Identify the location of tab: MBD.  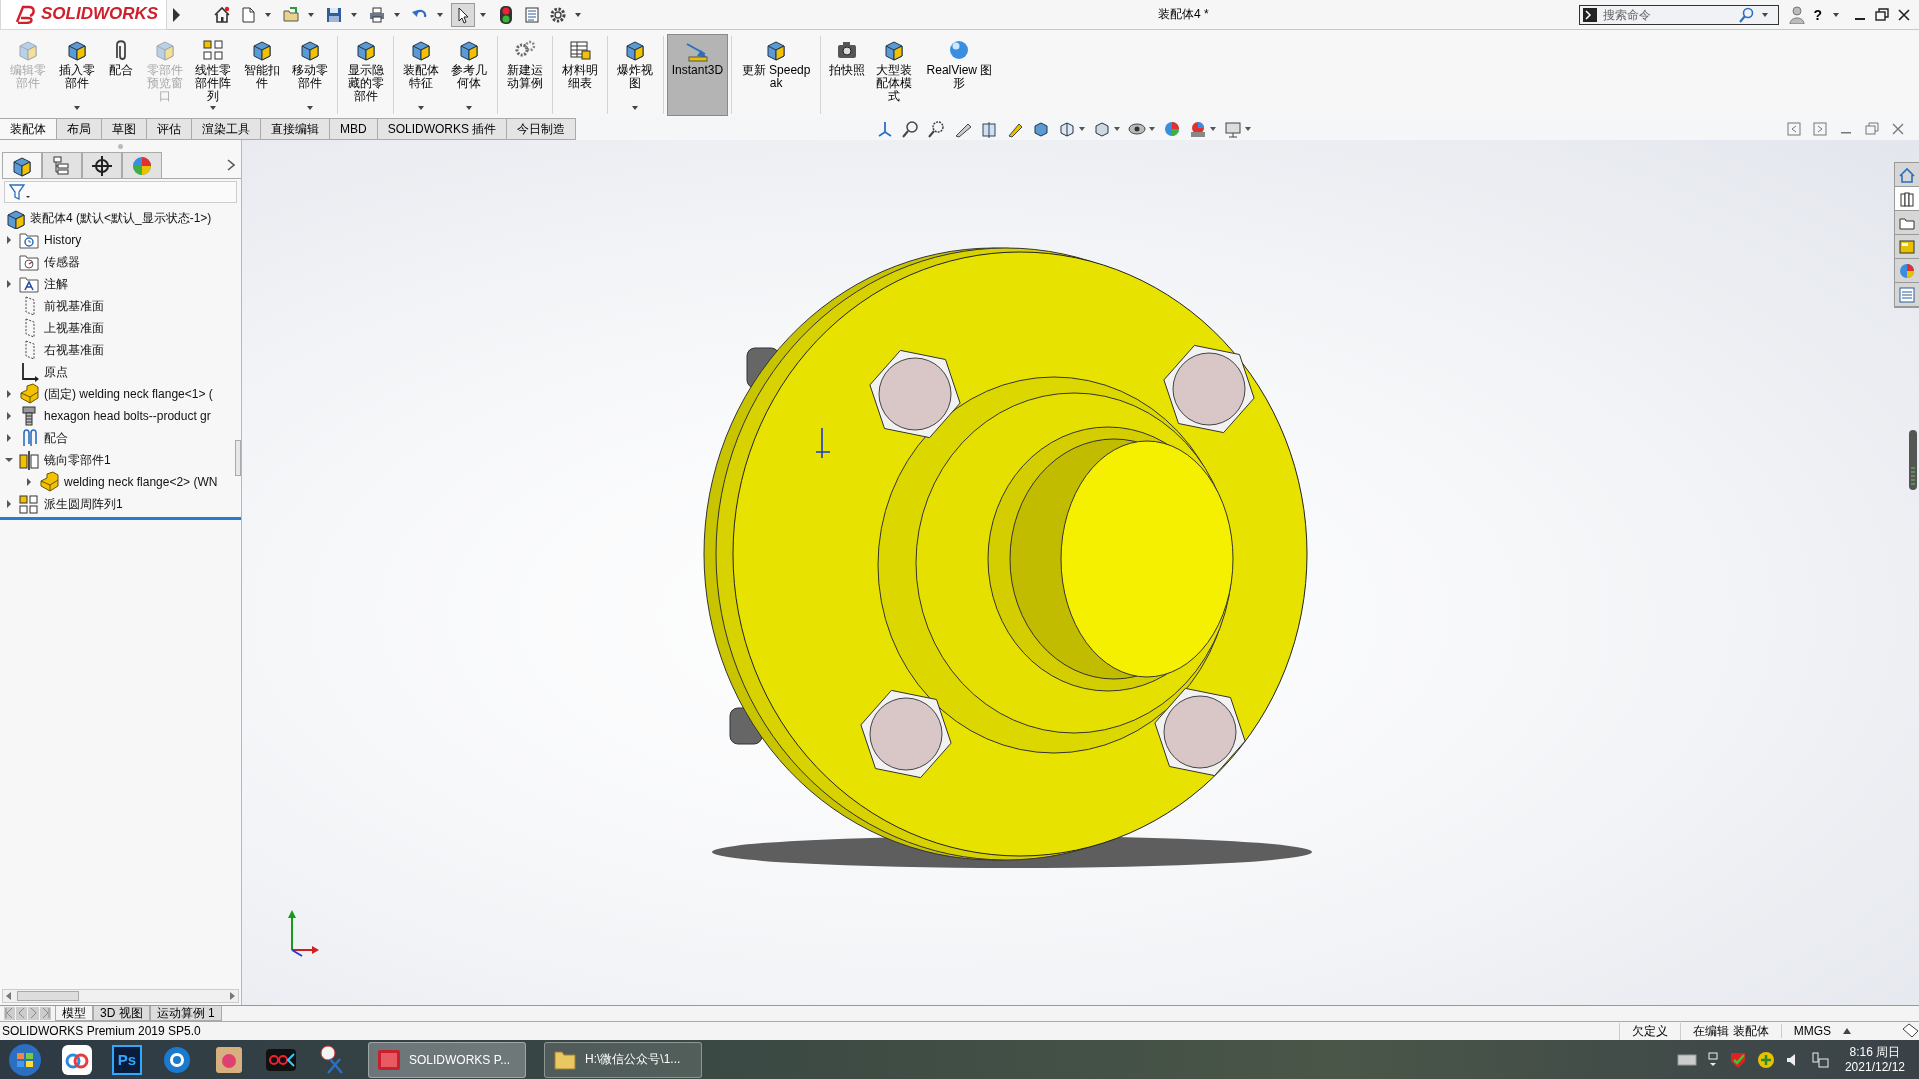
(354, 128).